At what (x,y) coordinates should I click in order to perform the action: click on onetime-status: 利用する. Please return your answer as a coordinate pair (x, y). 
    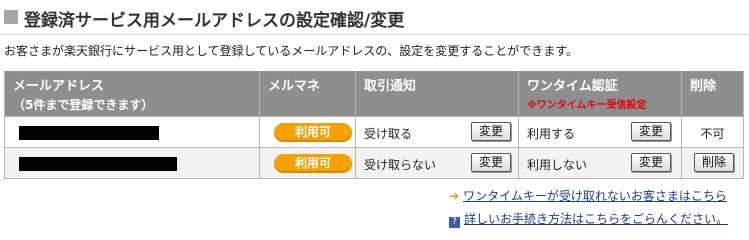
    Looking at the image, I should click on (551, 134).